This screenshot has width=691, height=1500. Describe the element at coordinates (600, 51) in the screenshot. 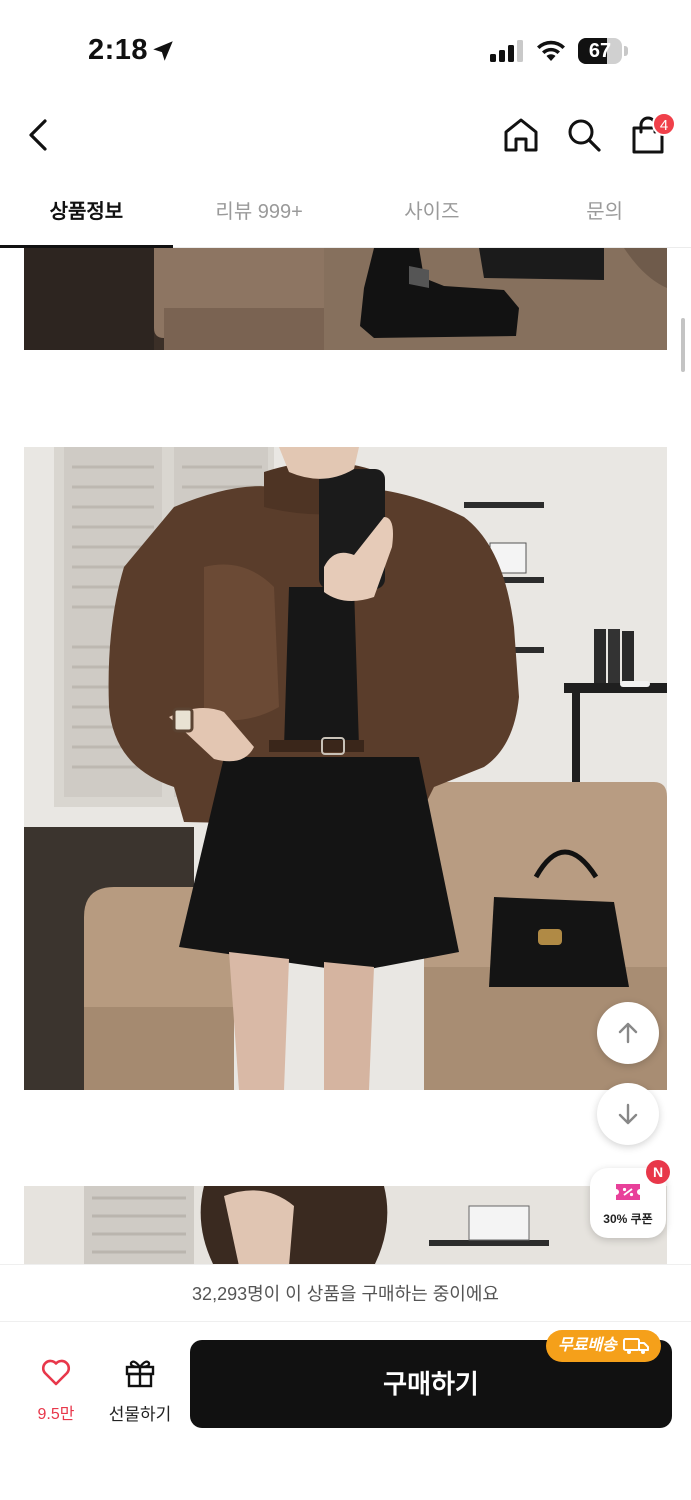

I see `battery-percent: 67` at that location.